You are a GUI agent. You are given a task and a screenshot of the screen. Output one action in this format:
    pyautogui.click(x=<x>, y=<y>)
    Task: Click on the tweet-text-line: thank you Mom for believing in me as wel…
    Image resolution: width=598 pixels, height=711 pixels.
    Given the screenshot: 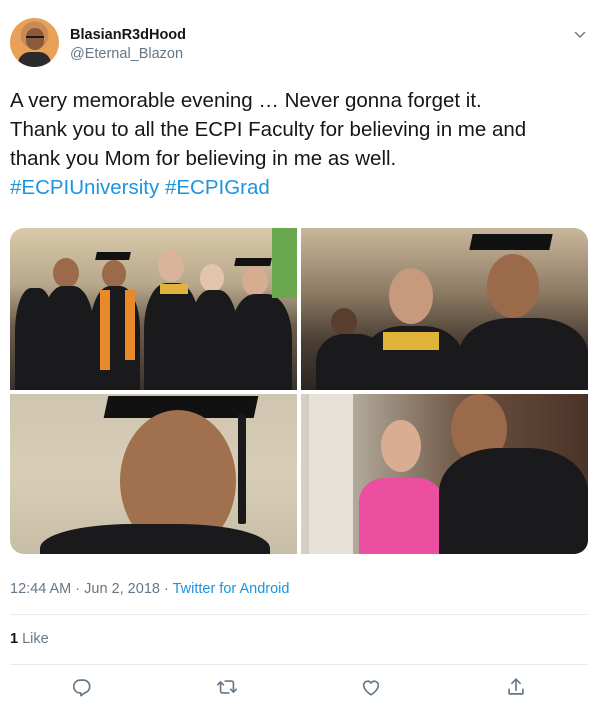 What is the action you would take?
    pyautogui.click(x=203, y=158)
    